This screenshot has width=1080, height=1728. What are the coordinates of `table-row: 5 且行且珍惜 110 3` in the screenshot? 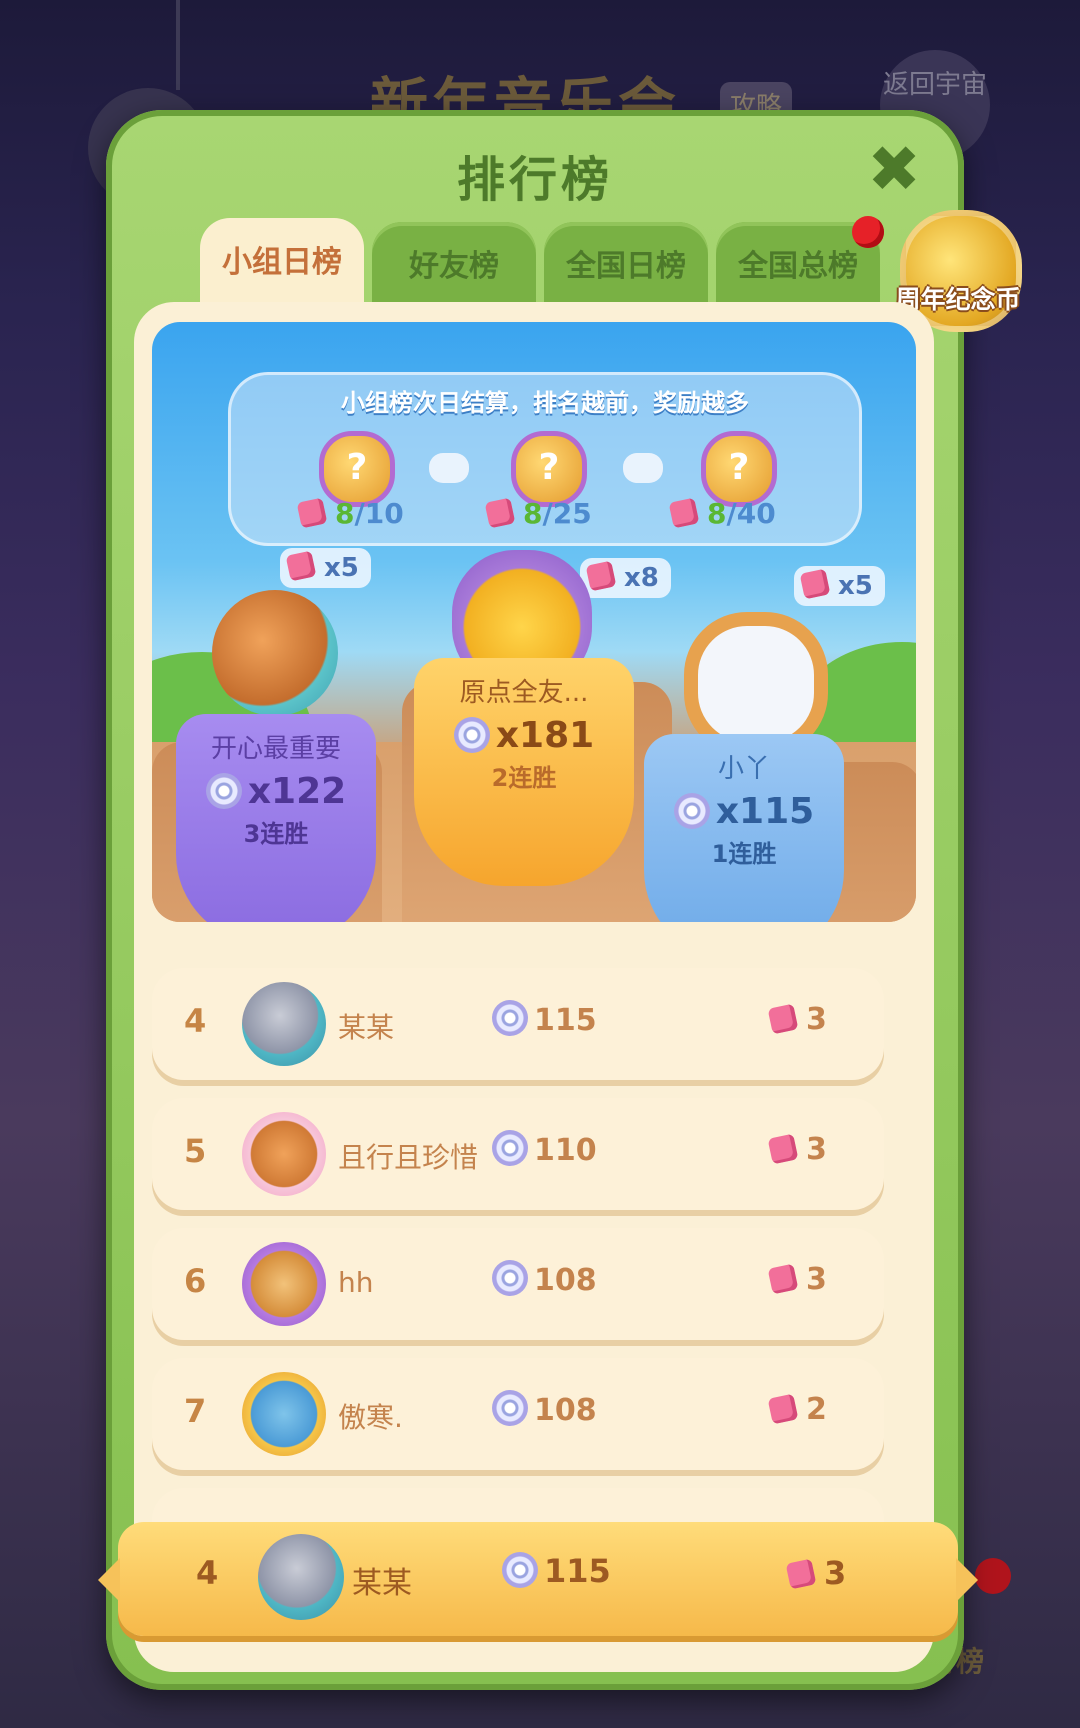 It's located at (518, 1154).